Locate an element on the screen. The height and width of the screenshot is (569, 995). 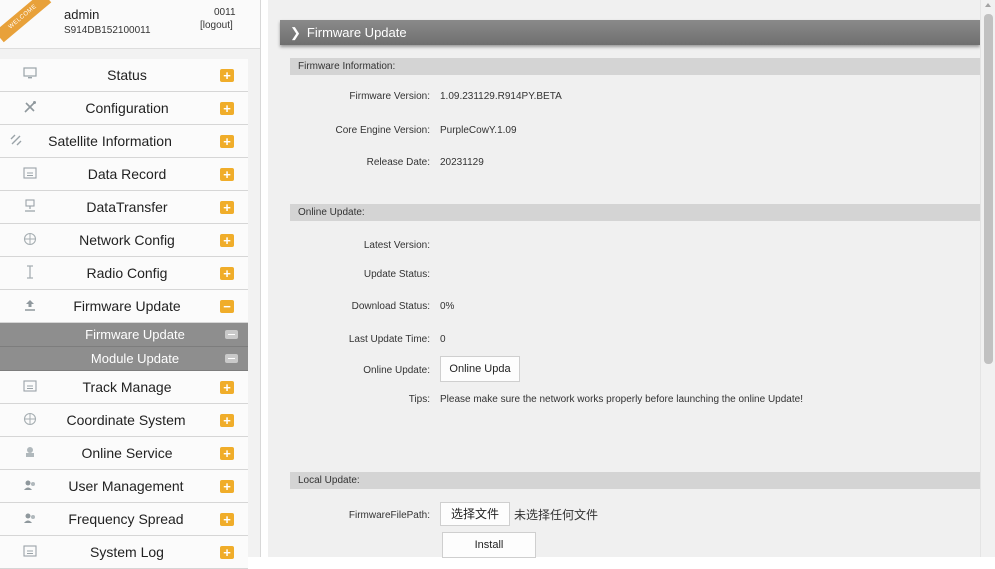
satellite-icon is located at coordinates (16, 141).